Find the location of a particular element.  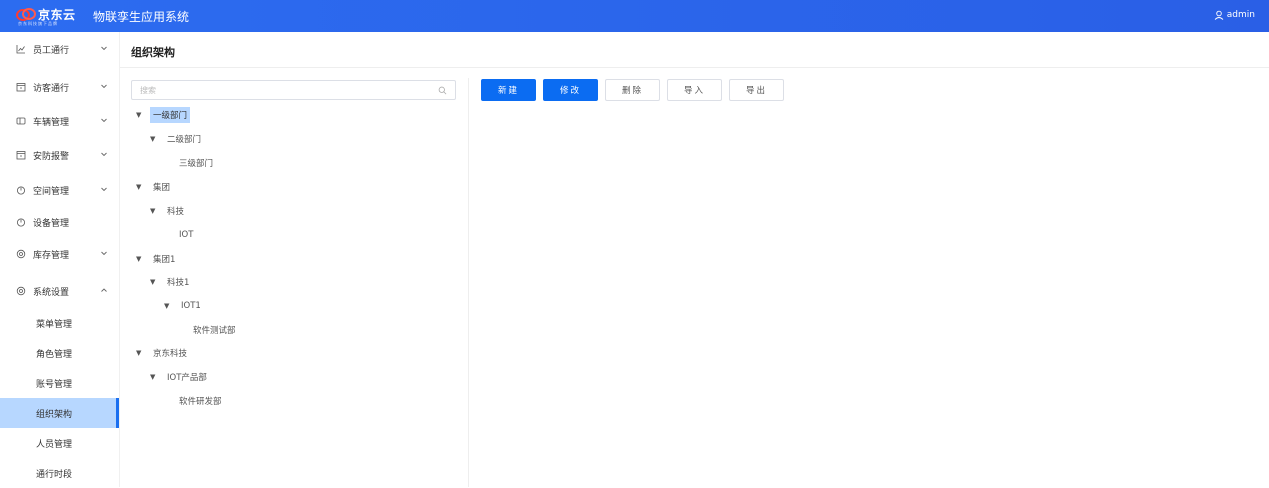

logo: 京东云 京东科技旗下品牌 is located at coordinates (53, 17).